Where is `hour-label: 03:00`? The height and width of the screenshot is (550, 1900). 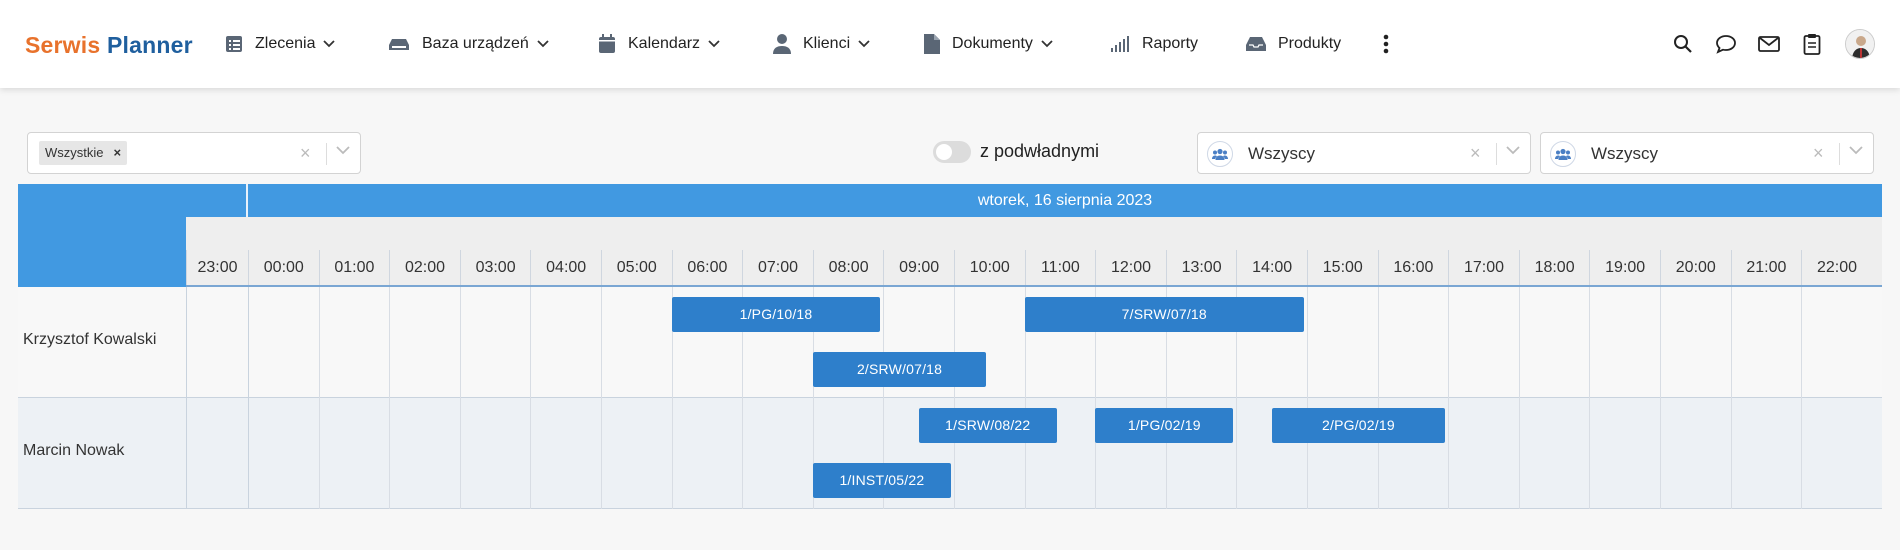 hour-label: 03:00 is located at coordinates (495, 267).